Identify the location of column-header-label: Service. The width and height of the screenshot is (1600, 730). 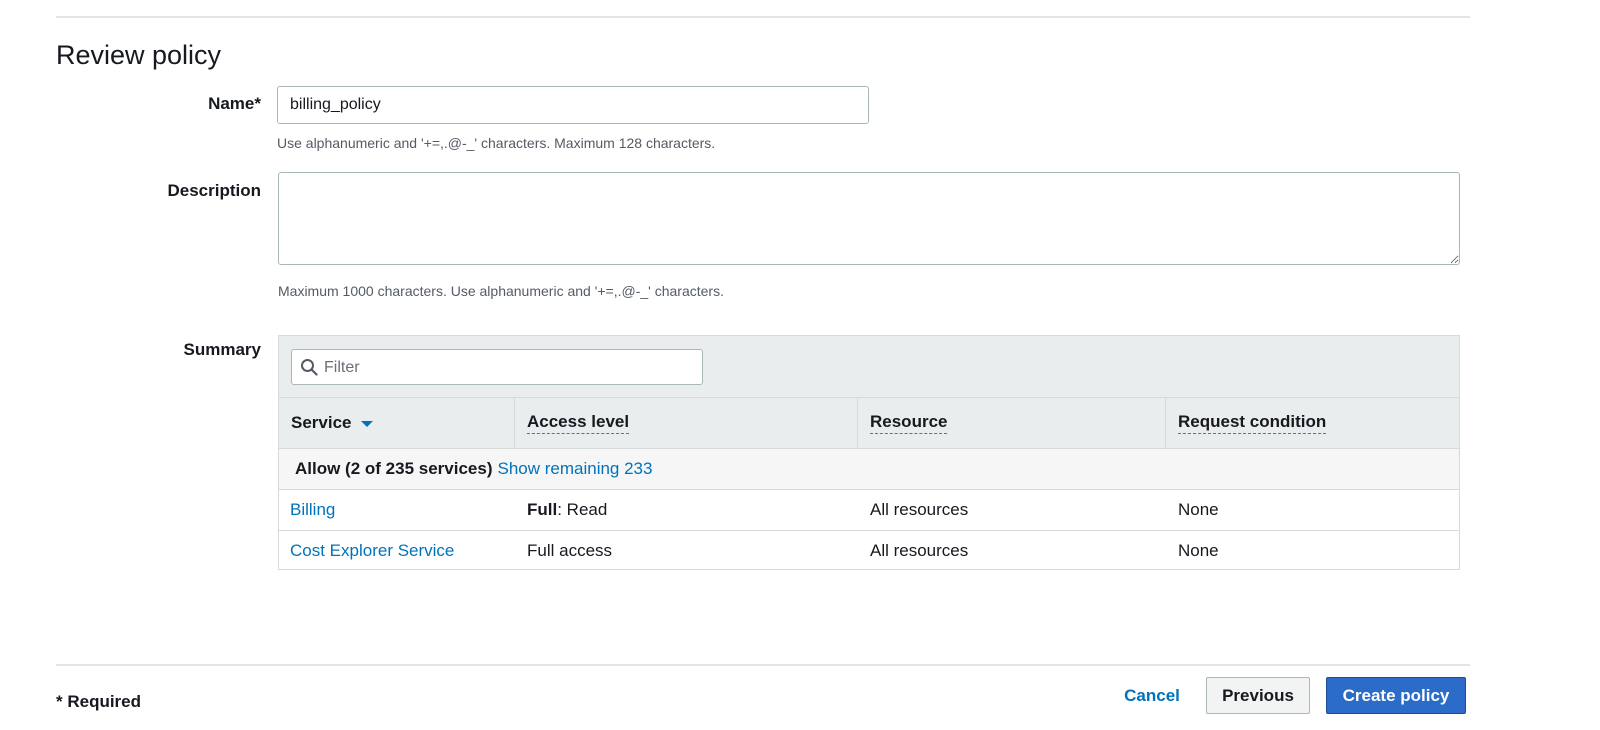
(321, 422).